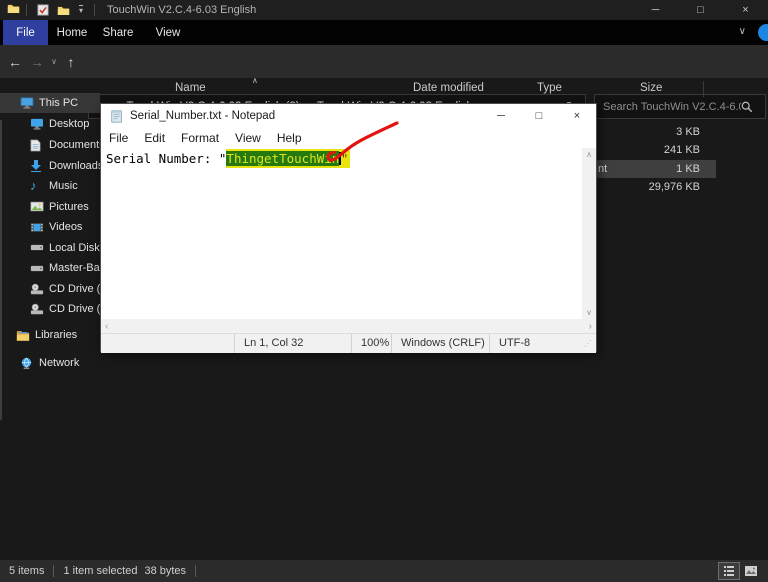 Image resolution: width=768 pixels, height=582 pixels. I want to click on line-ending: Windows (CRLF), so click(440, 343).